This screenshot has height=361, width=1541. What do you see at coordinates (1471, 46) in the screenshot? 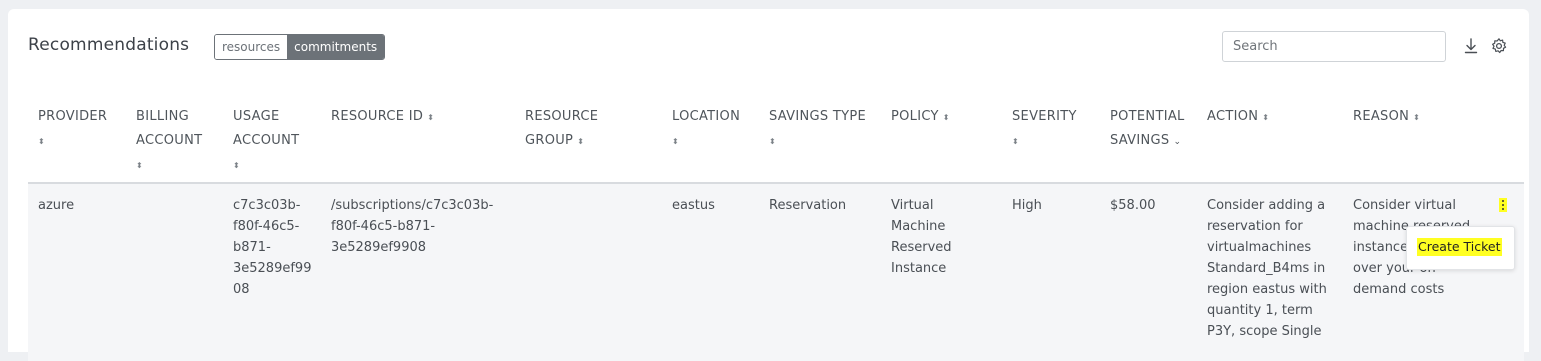
I see `download-icon` at bounding box center [1471, 46].